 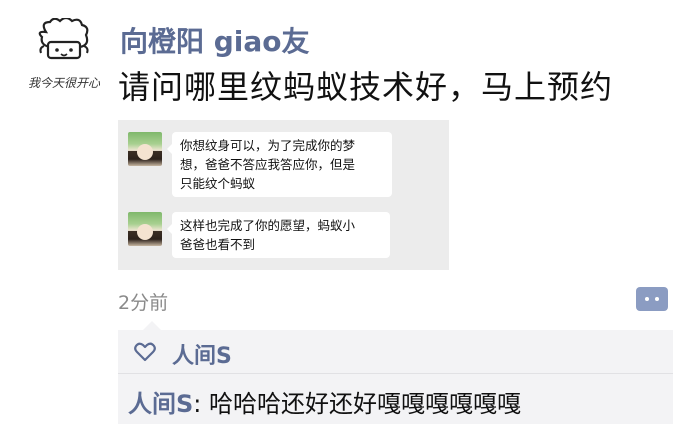 I want to click on chat-line: 你想纹身可以，为了完成你的梦, so click(x=268, y=145).